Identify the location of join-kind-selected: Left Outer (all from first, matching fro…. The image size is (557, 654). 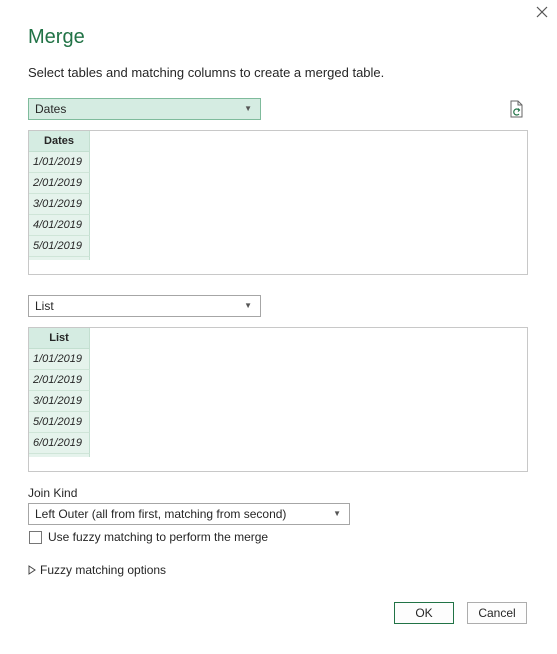
(161, 514).